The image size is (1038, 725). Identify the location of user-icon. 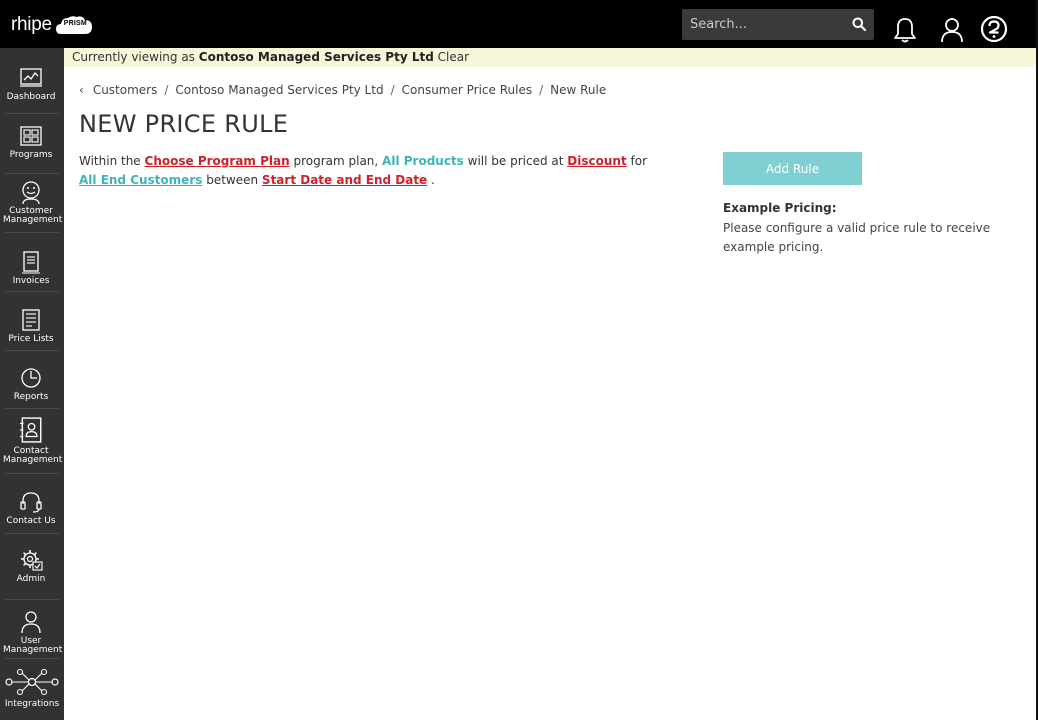
(31, 622).